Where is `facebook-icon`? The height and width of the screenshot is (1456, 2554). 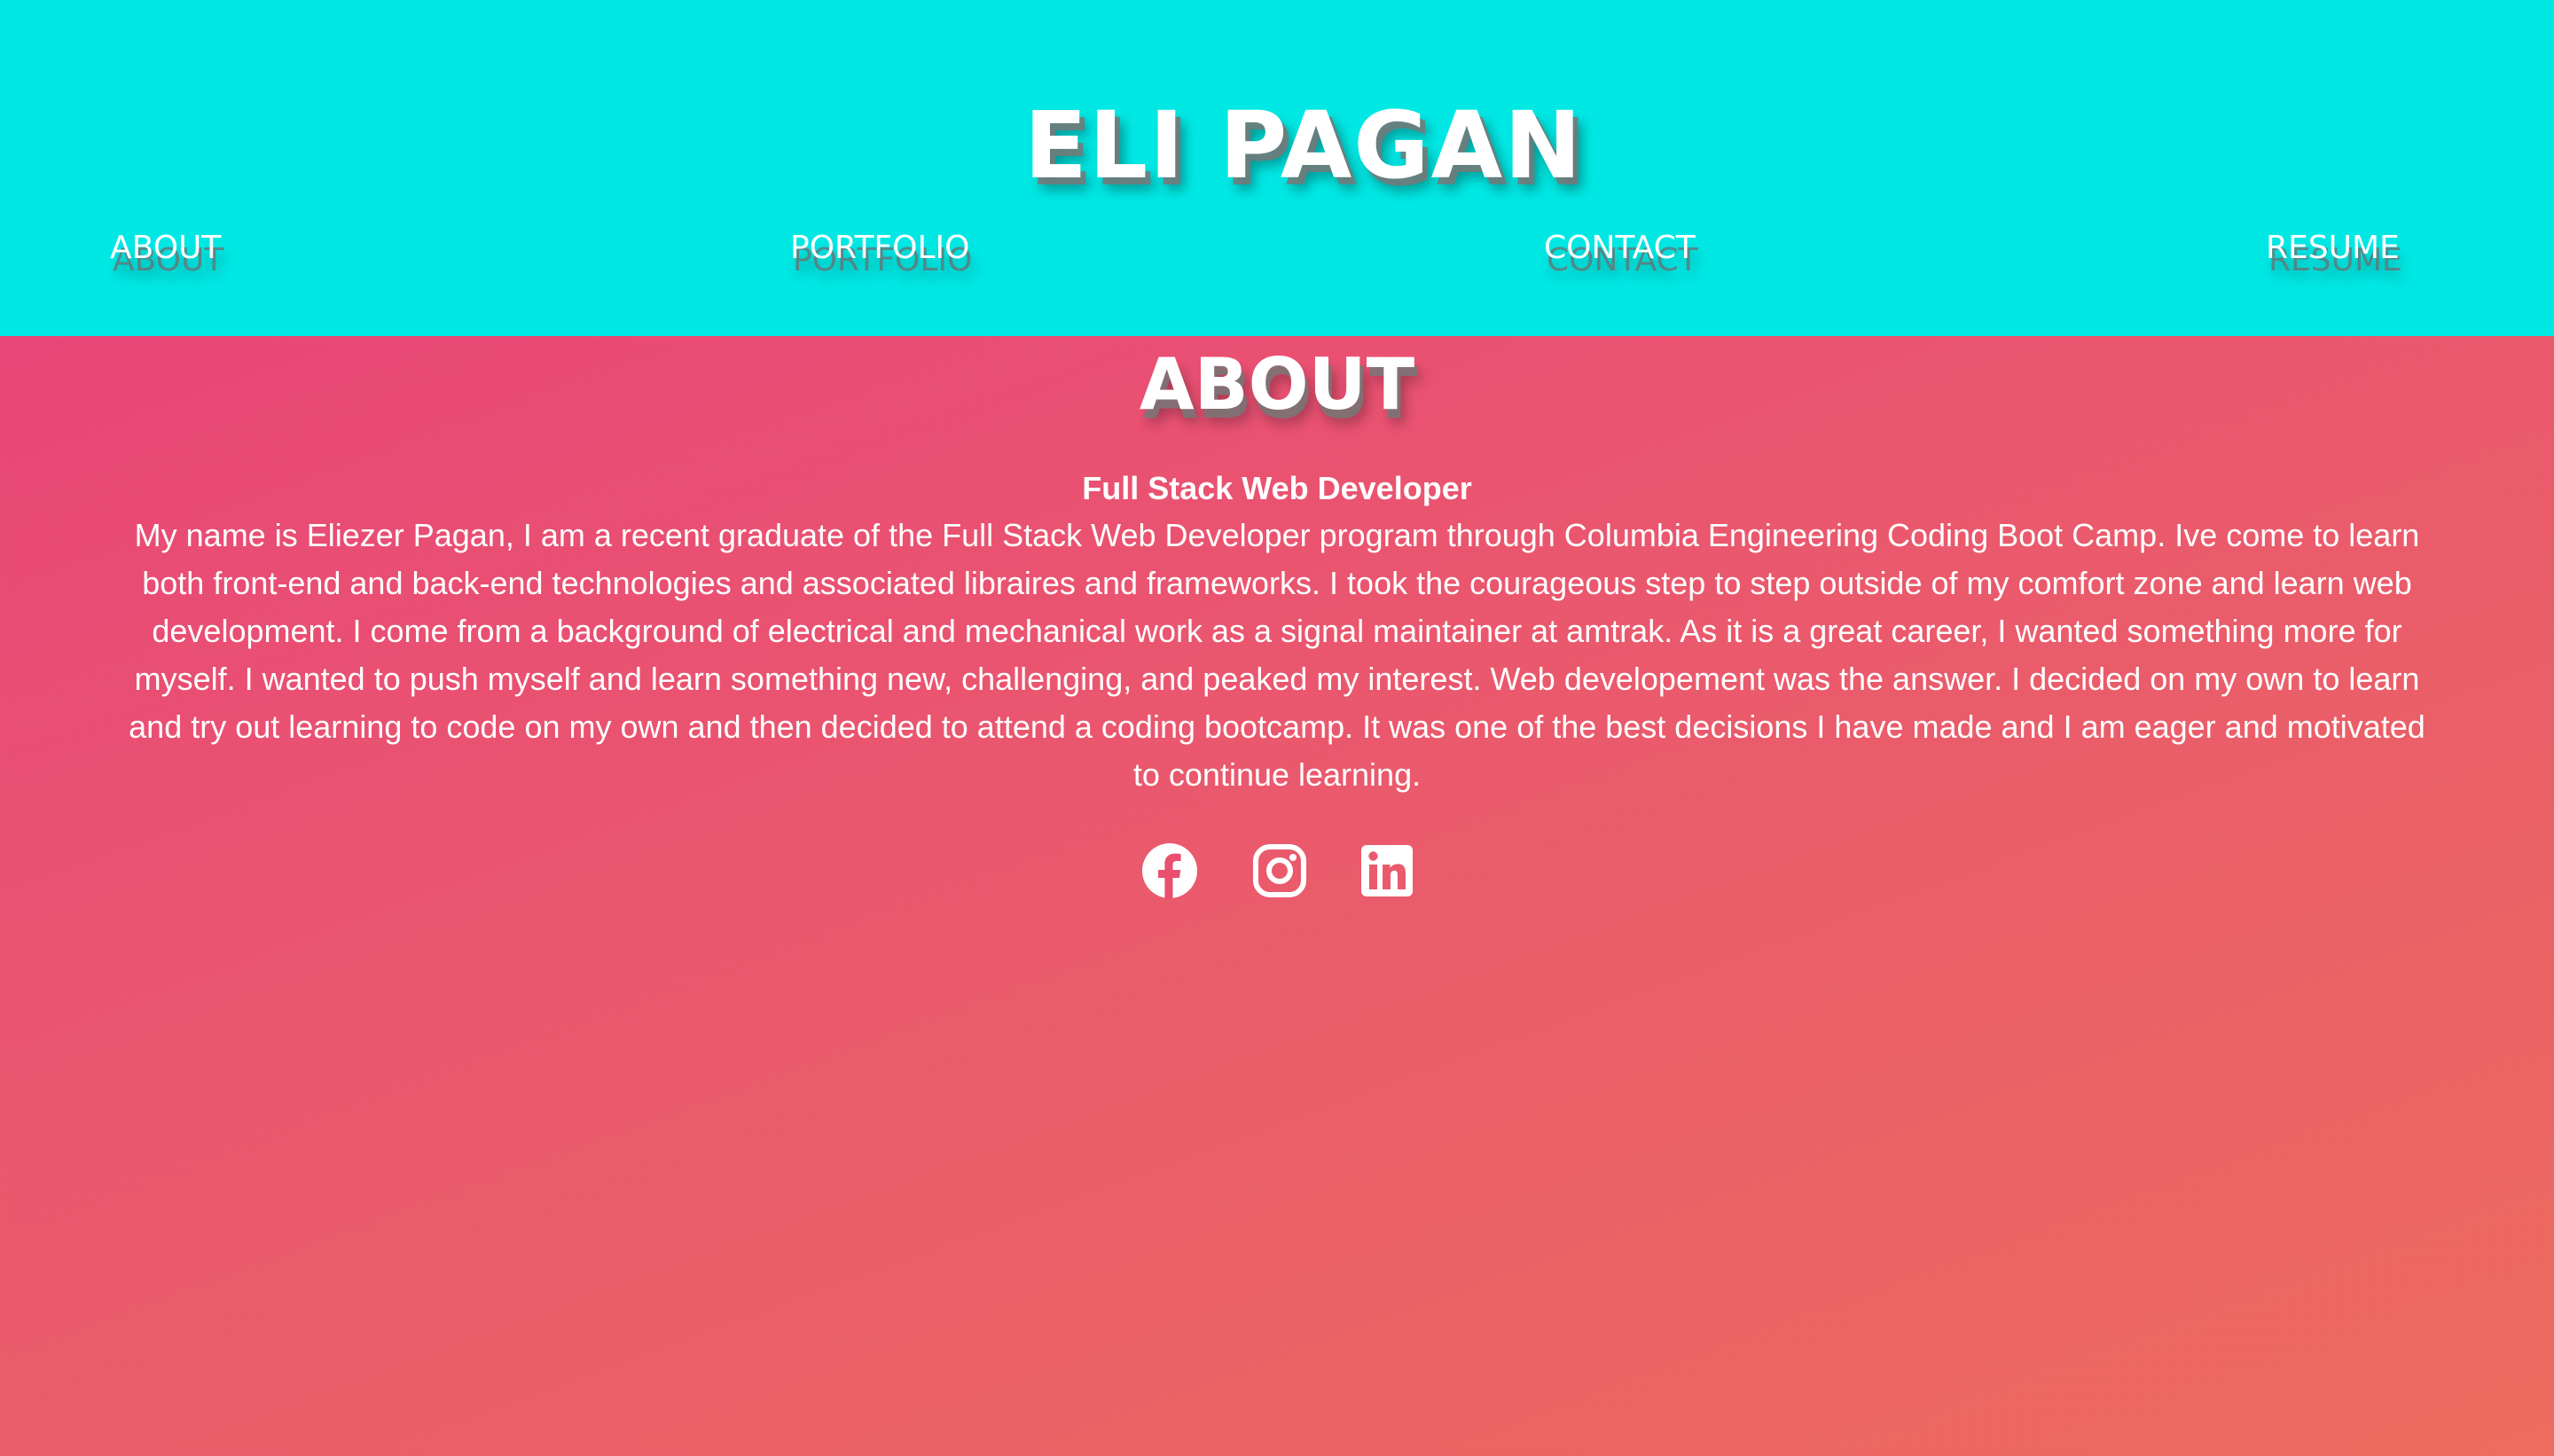
facebook-icon is located at coordinates (1169, 870).